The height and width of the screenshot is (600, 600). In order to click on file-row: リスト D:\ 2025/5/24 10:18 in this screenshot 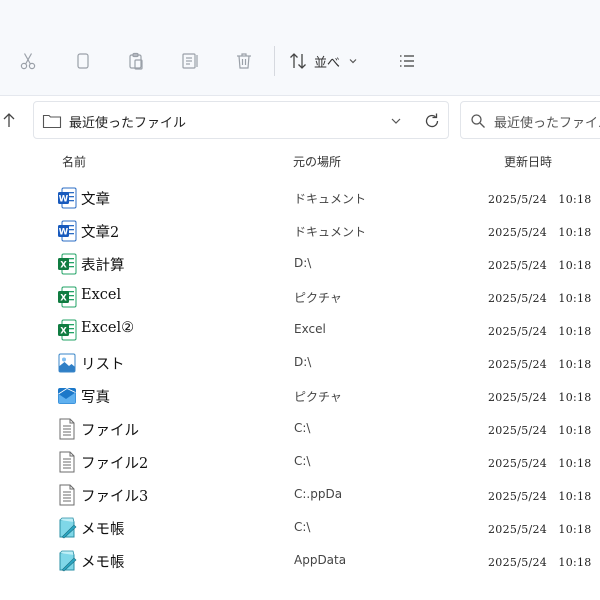, I will do `click(300, 362)`.